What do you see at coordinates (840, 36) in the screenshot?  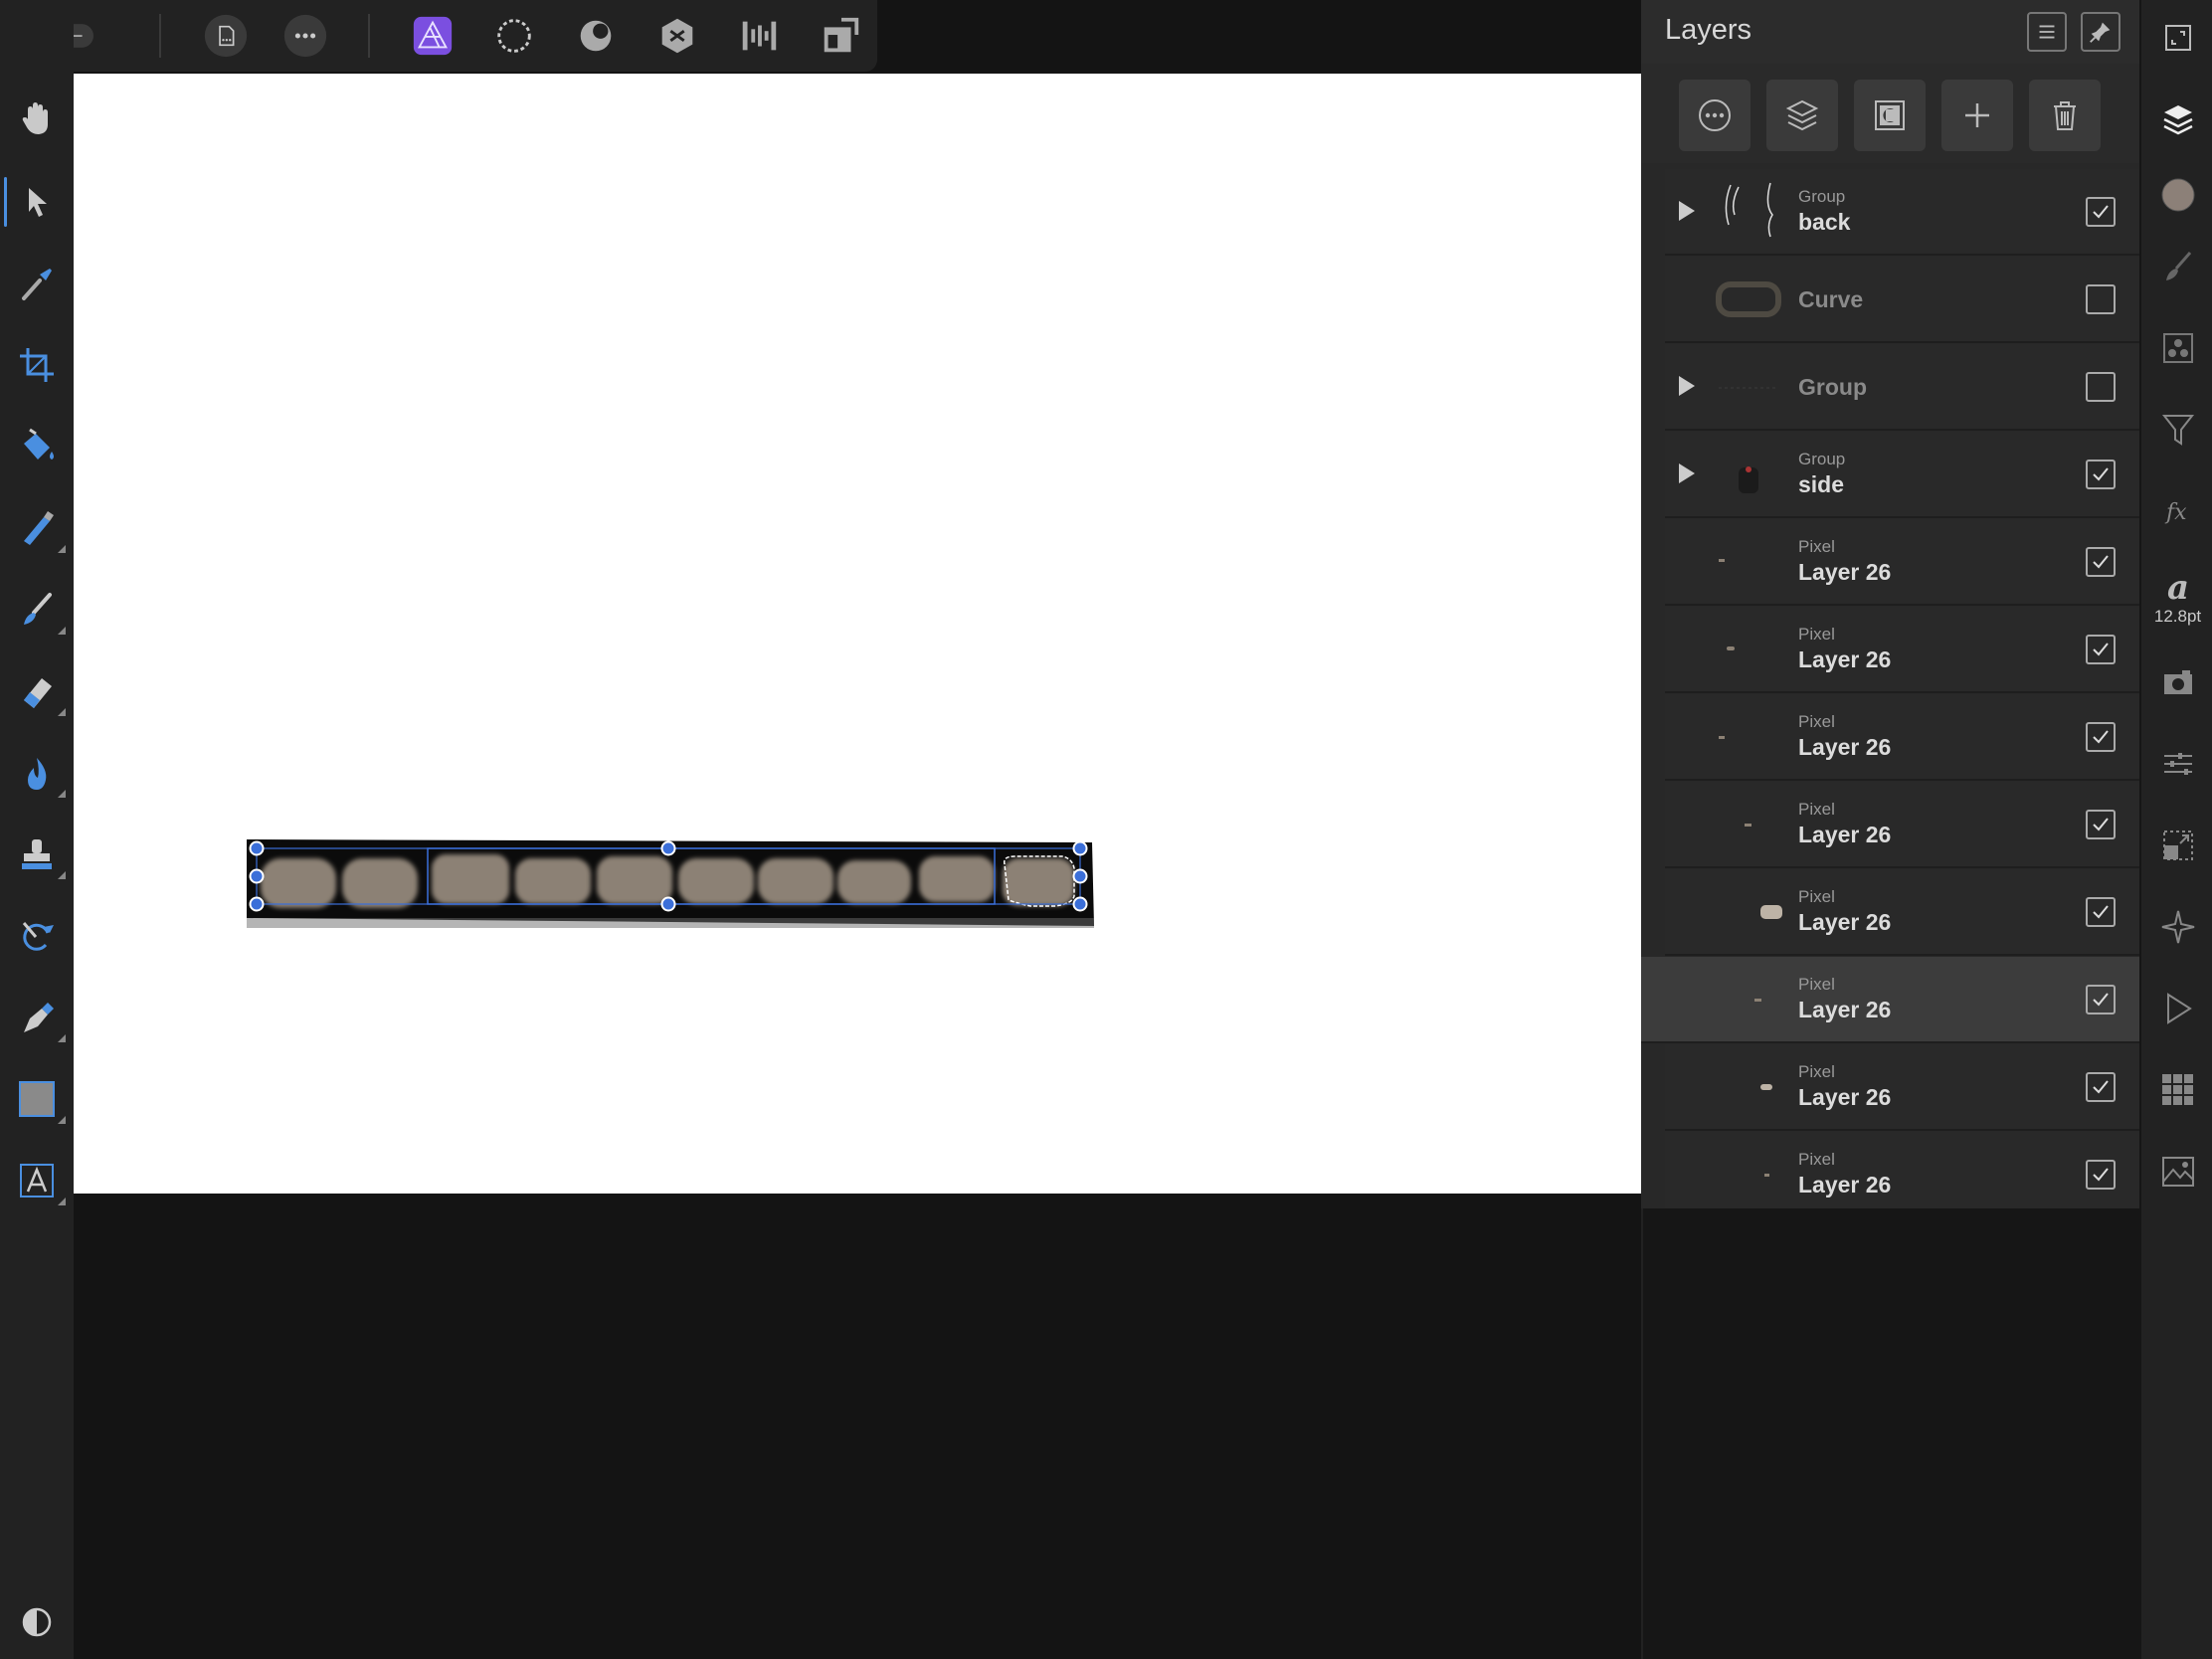 I see `export-persona-button` at bounding box center [840, 36].